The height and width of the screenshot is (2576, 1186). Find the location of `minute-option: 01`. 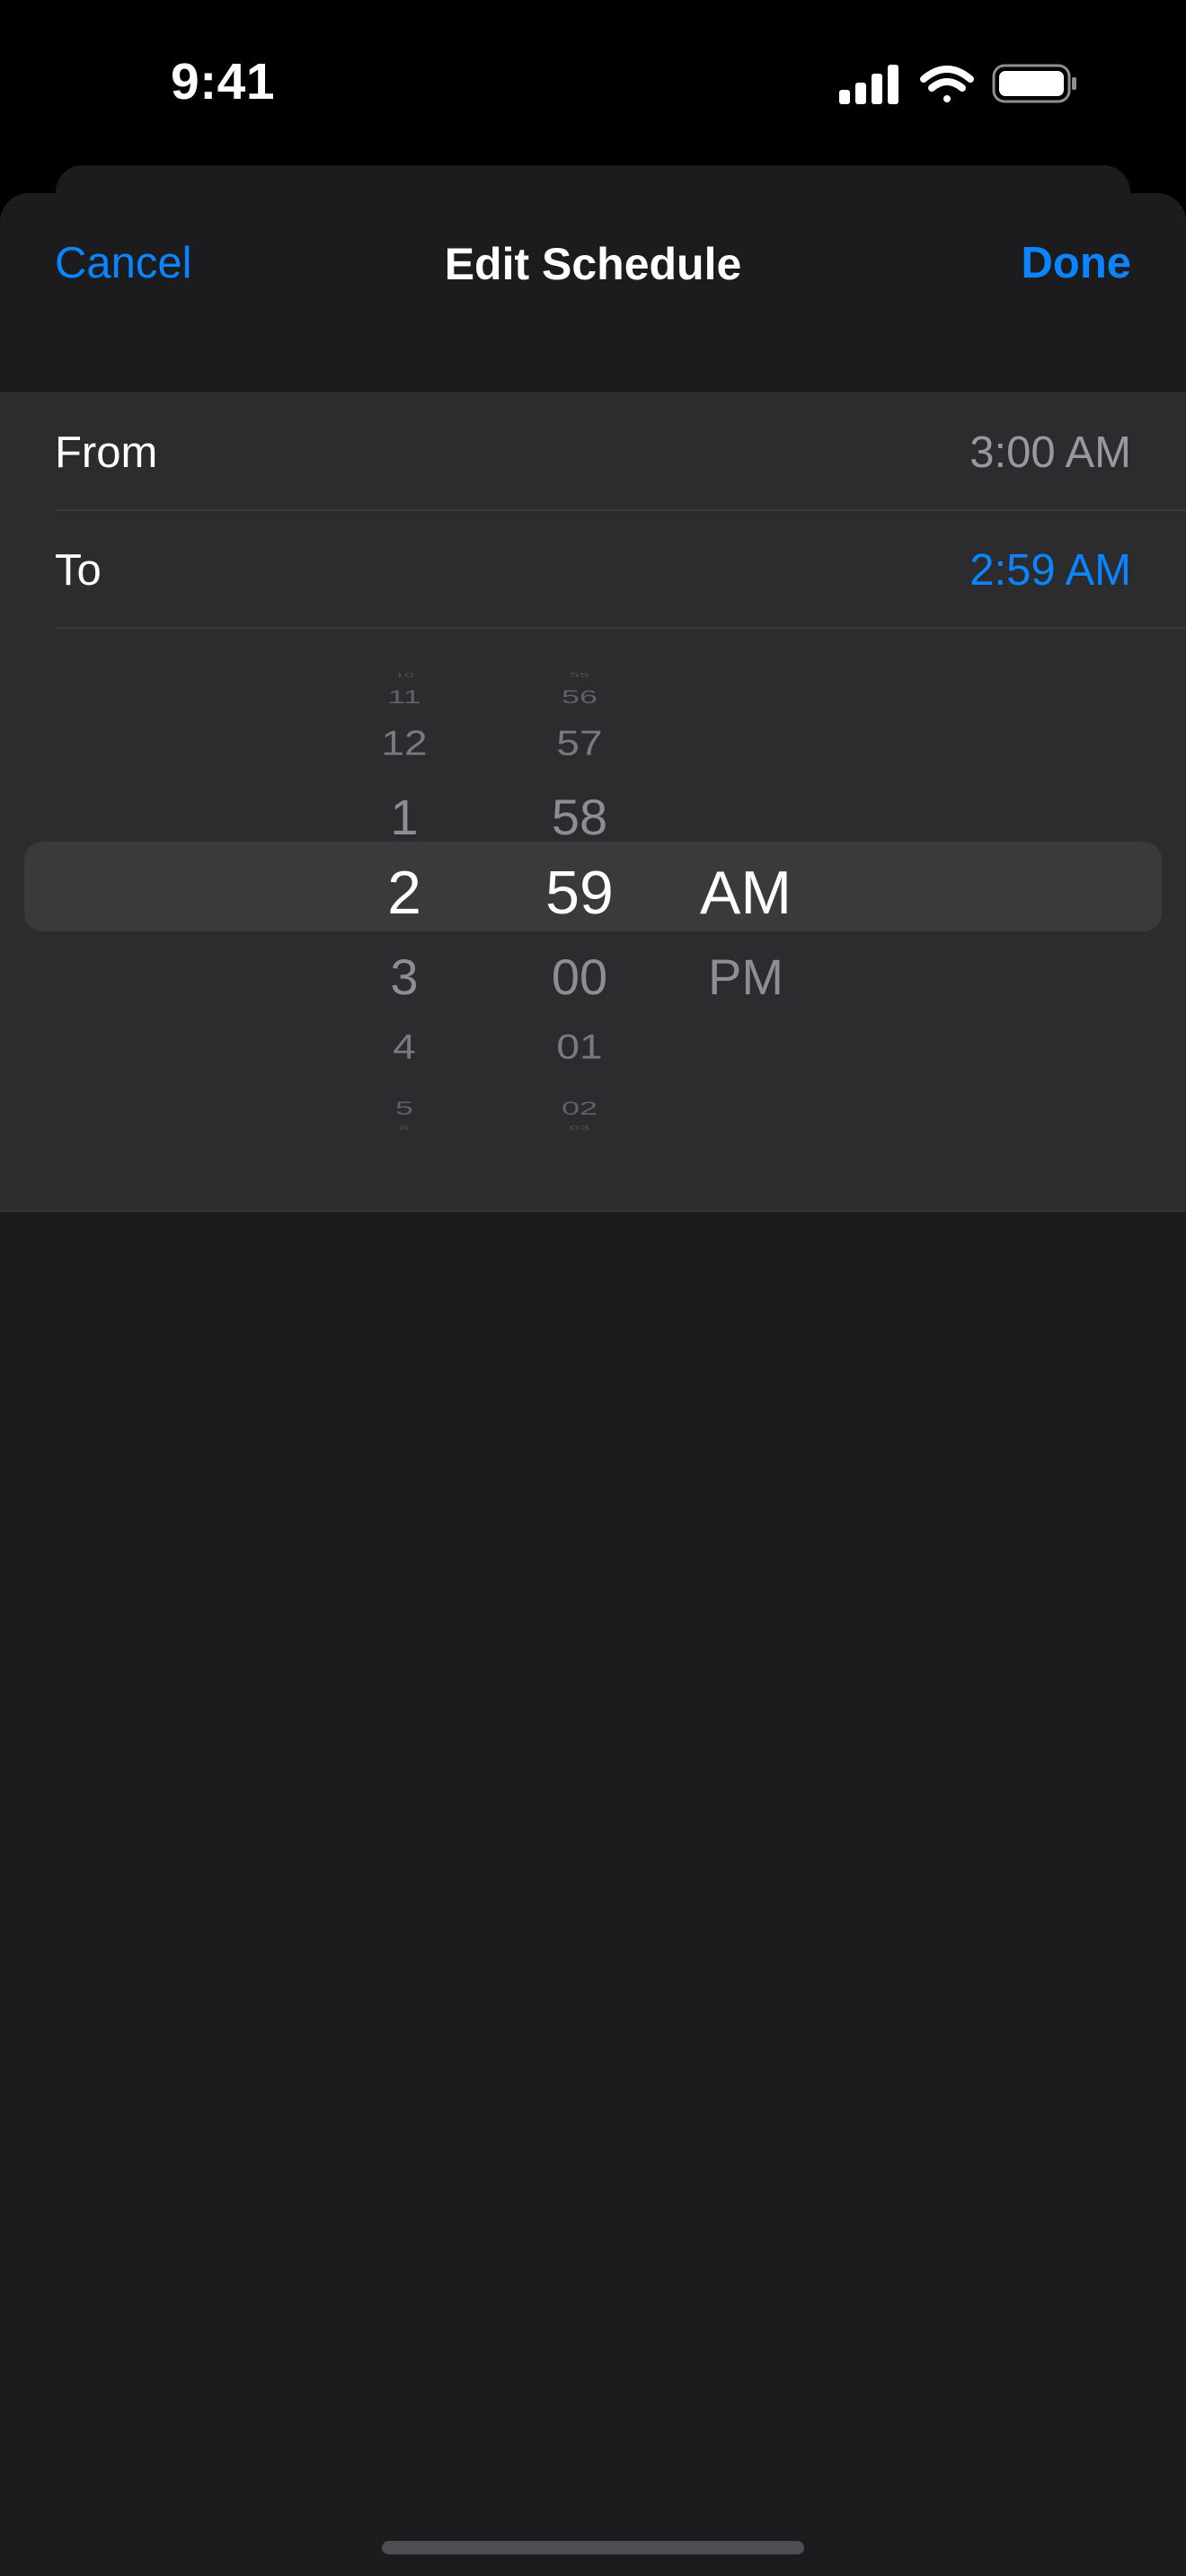

minute-option: 01 is located at coordinates (579, 1046).